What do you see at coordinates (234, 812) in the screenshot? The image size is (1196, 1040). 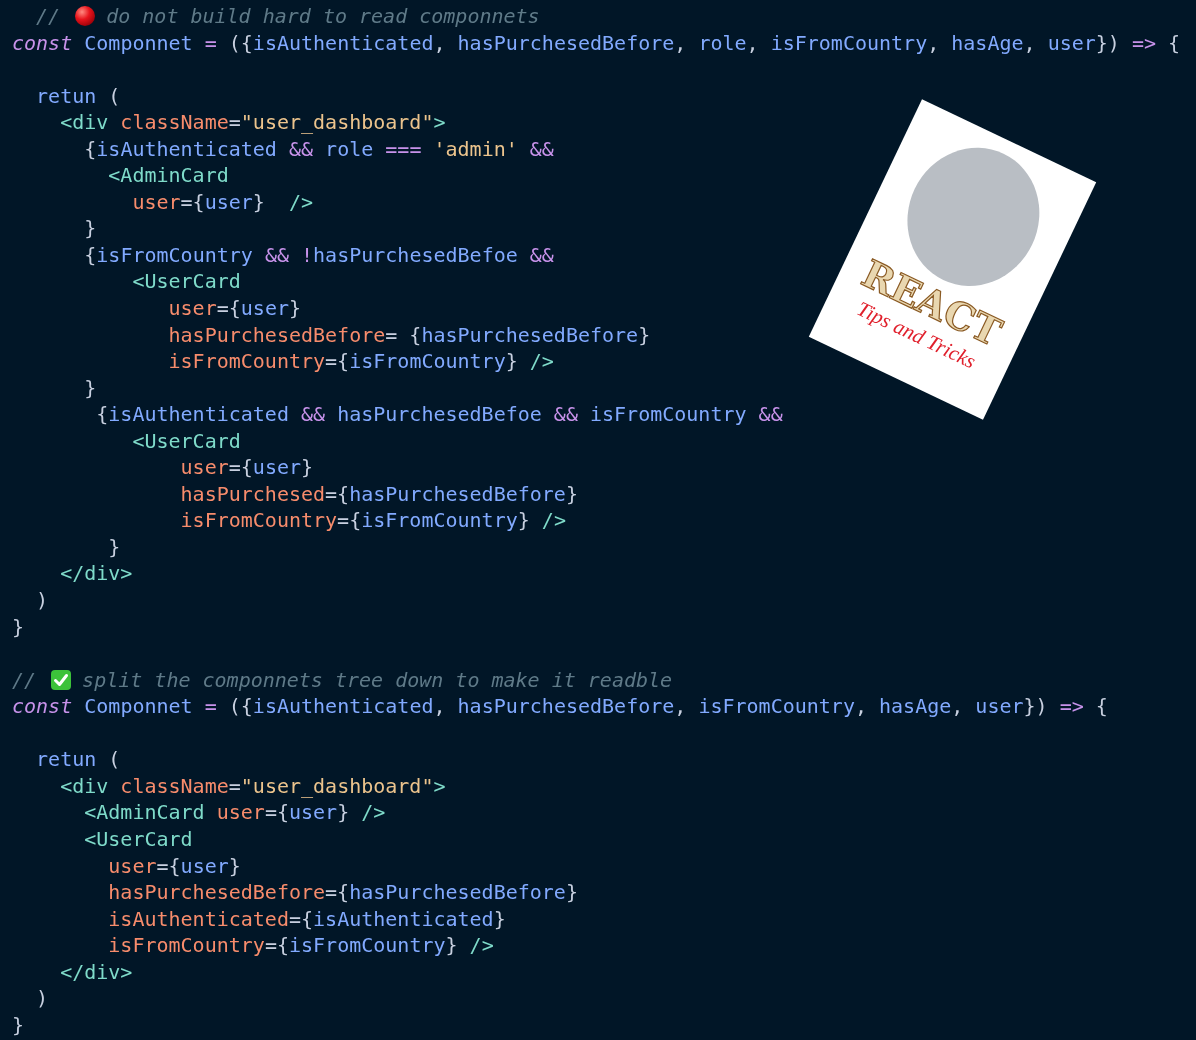 I see `code-line: <AdminCard user={user} />` at bounding box center [234, 812].